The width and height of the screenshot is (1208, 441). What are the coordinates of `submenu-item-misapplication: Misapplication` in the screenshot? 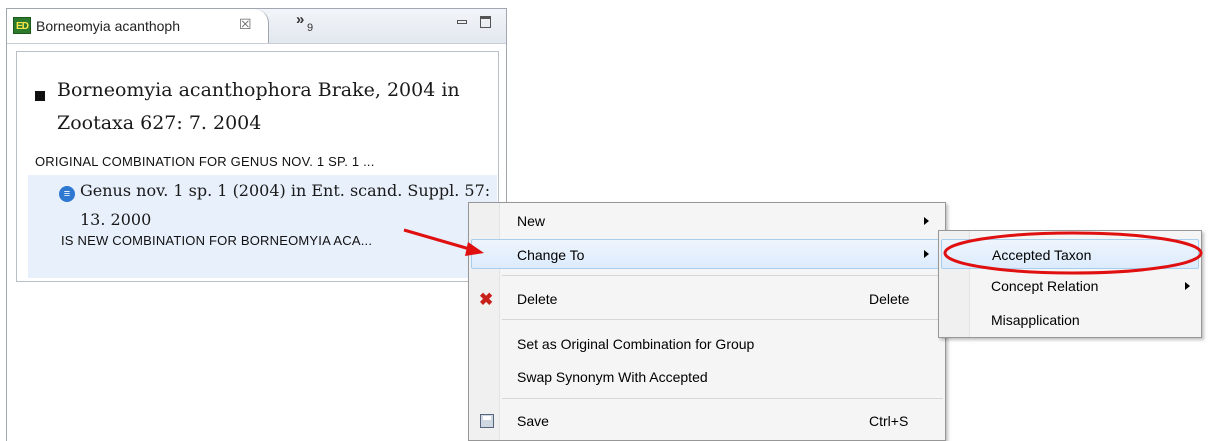 It's located at (1070, 320).